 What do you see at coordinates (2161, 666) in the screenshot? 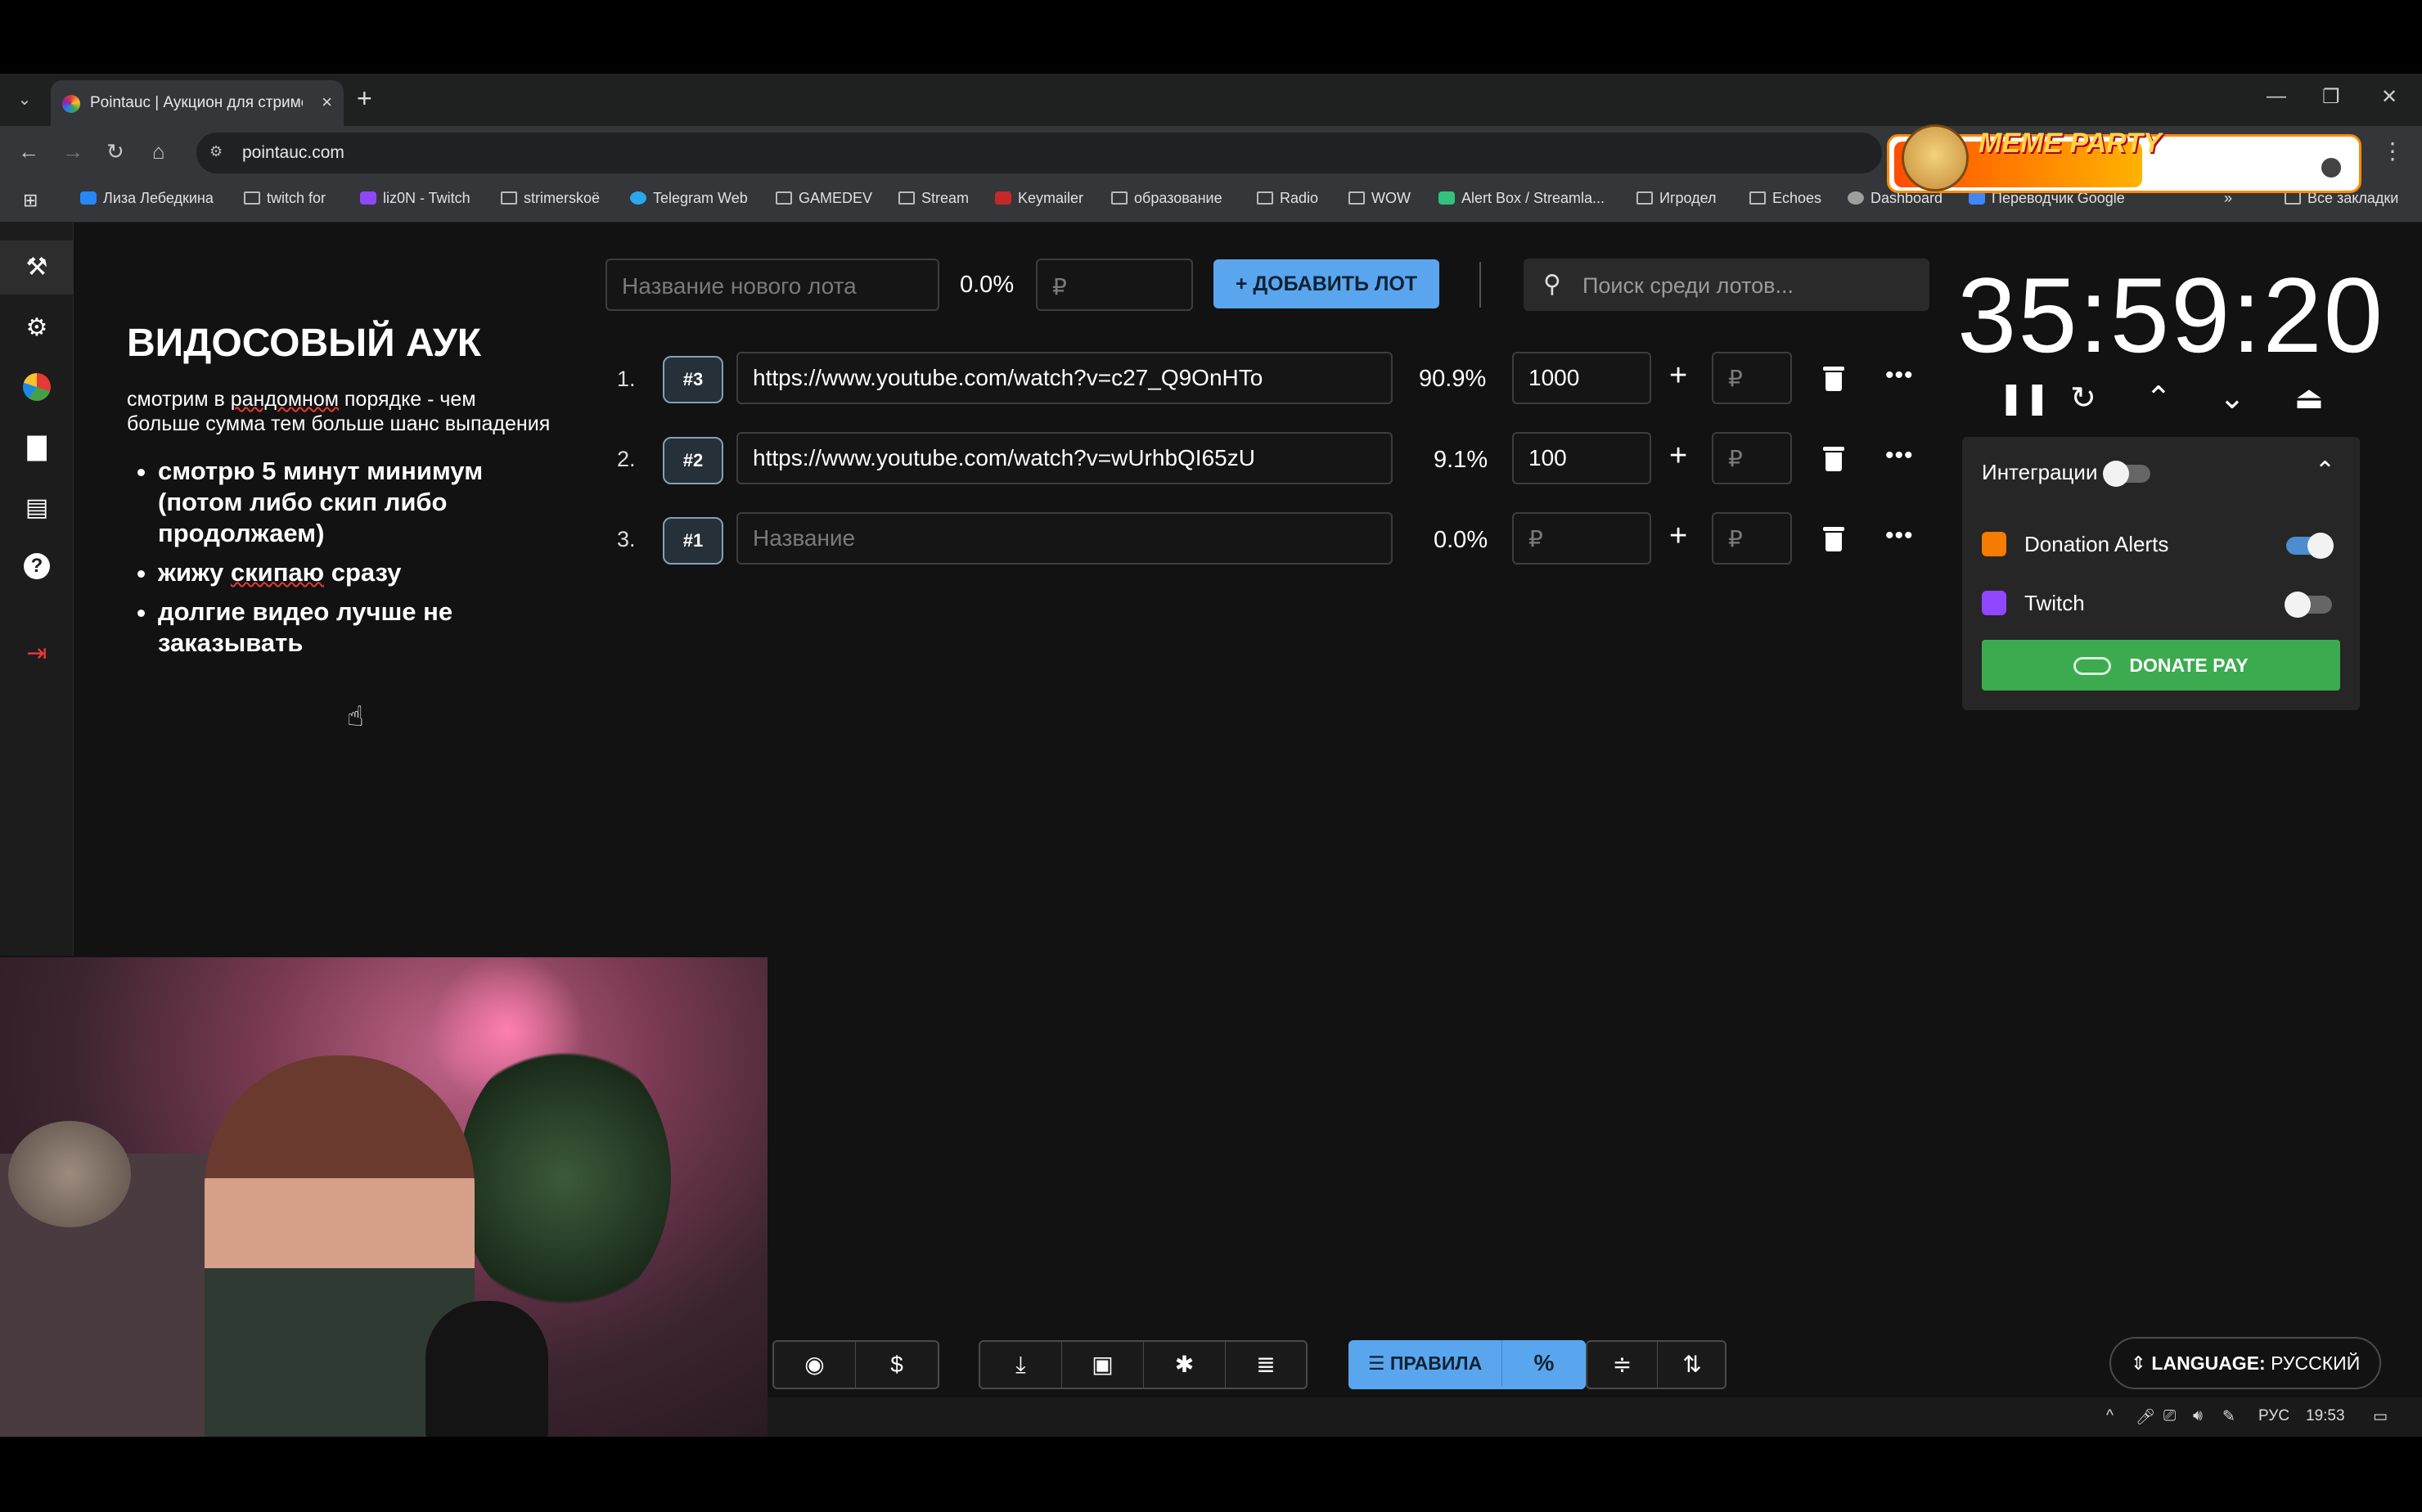
I see `donate-pay-button: DONATE PAY` at bounding box center [2161, 666].